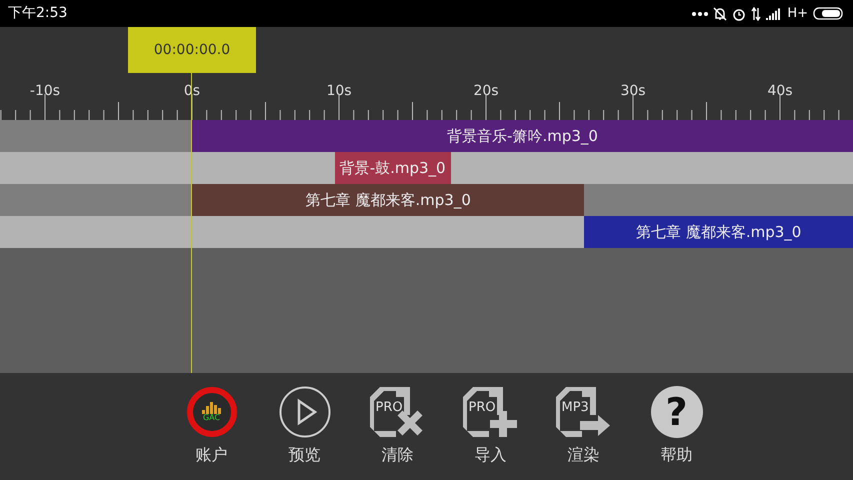 This screenshot has height=480, width=853. I want to click on status-time: 下午2:53, so click(38, 13).